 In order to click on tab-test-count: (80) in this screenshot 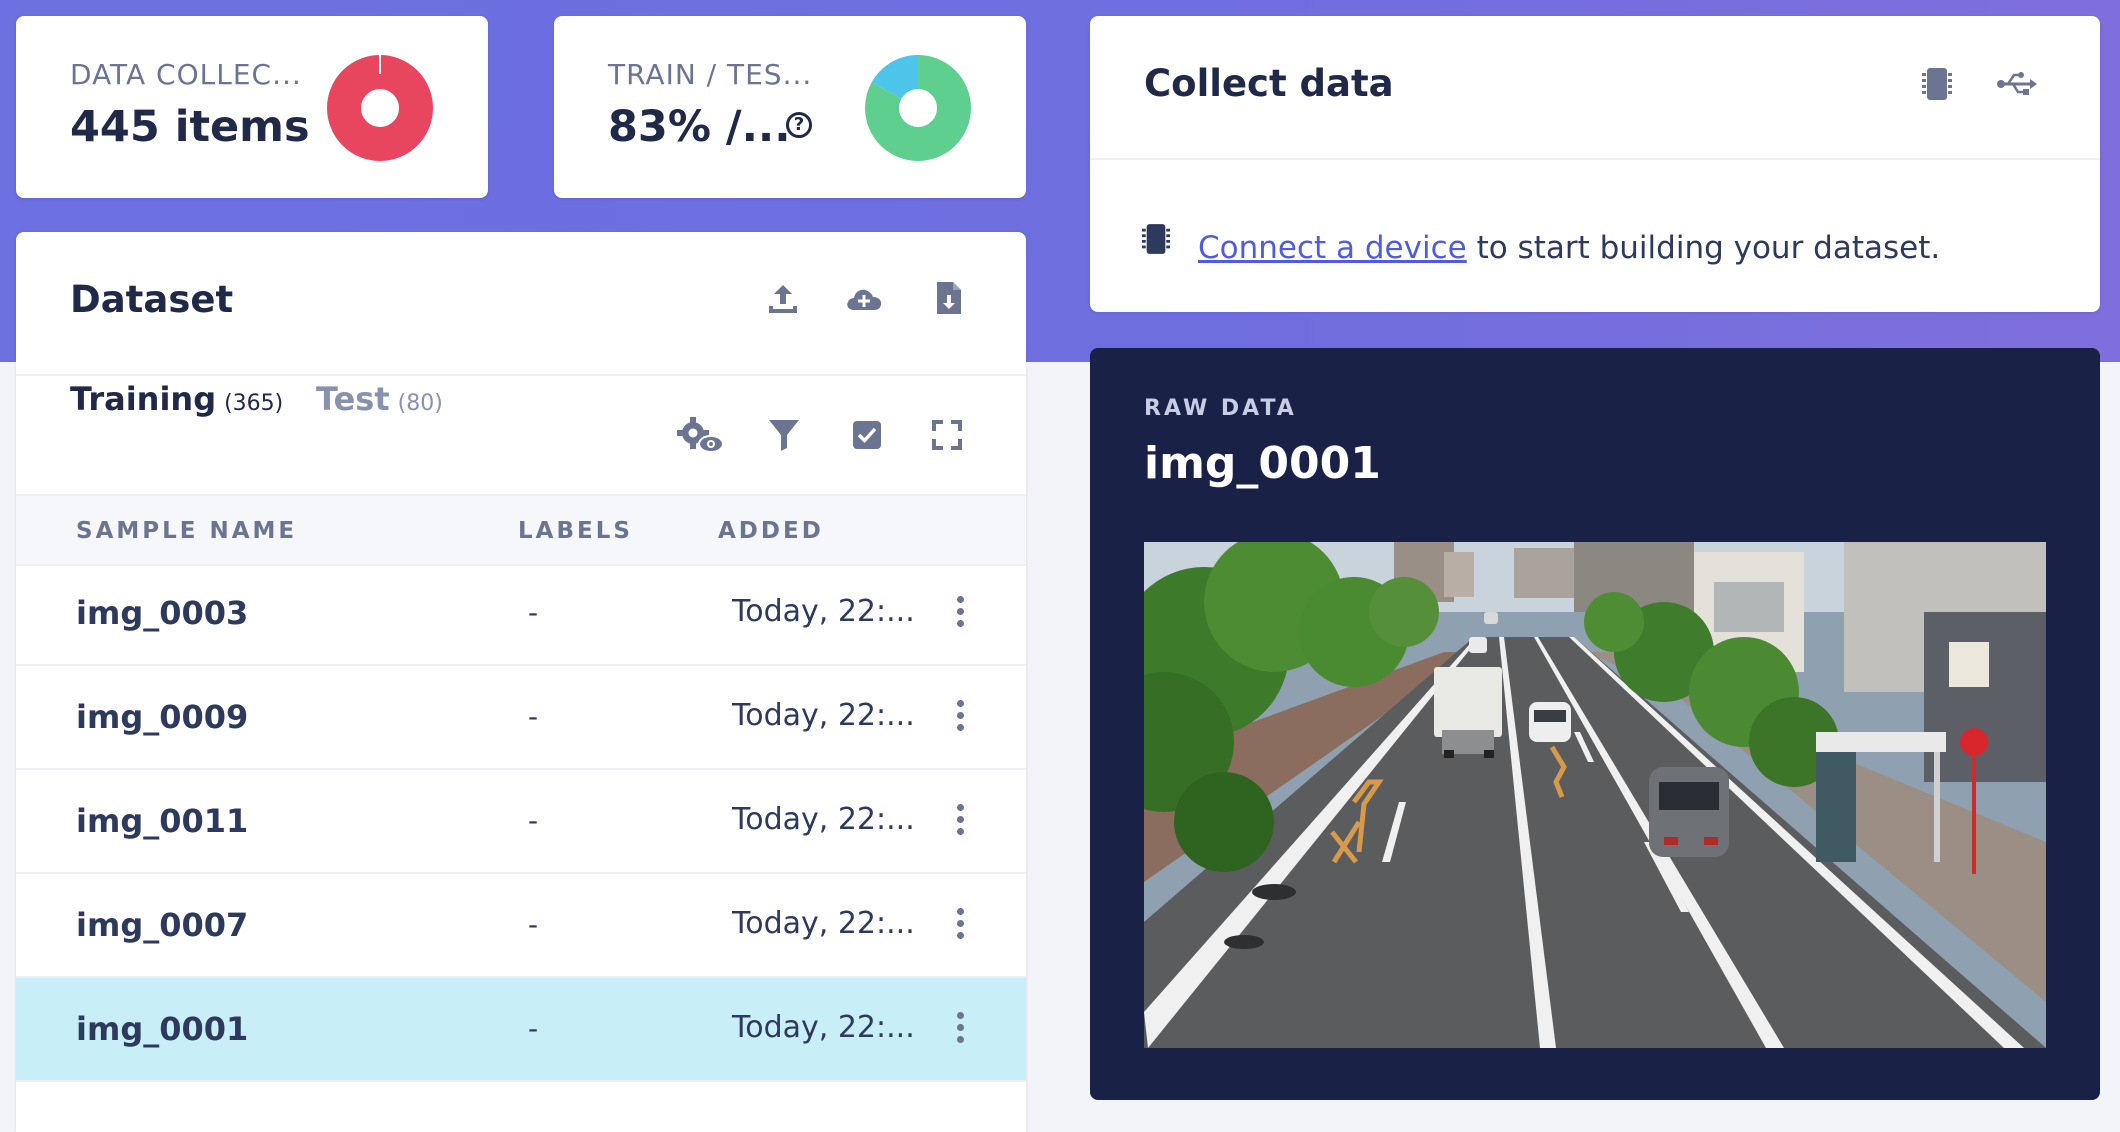, I will do `click(420, 403)`.